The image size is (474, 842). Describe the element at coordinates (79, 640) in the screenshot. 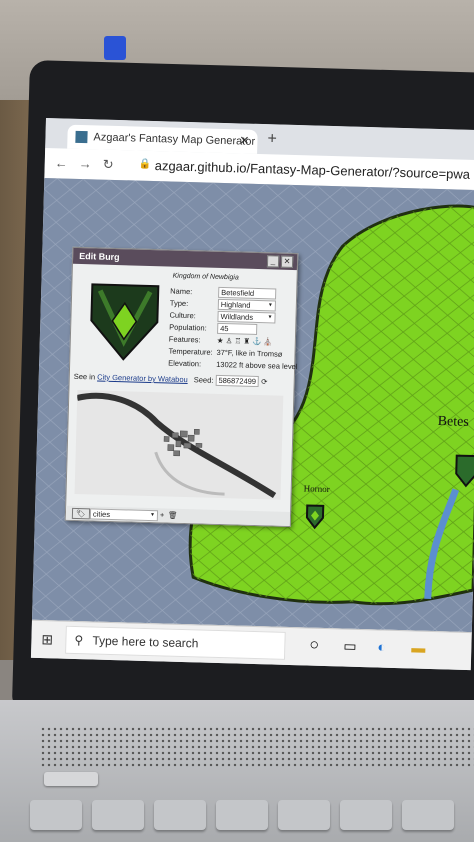

I see `search-icon: ⚲` at that location.